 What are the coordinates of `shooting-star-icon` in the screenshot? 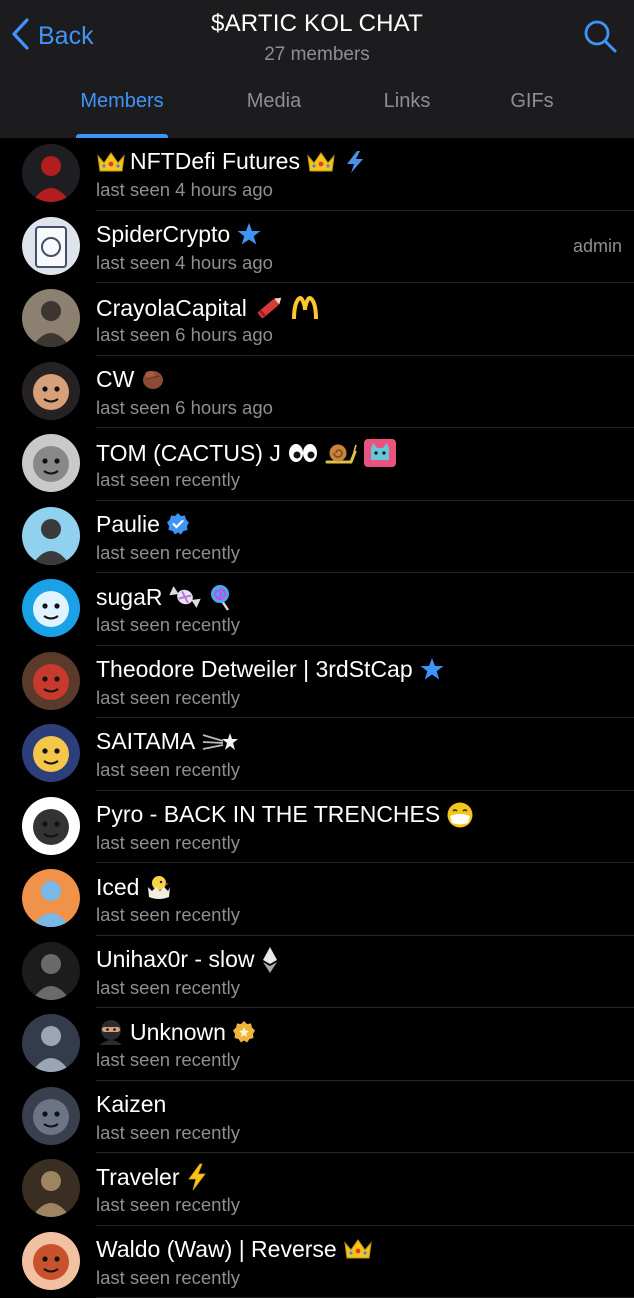 It's located at (220, 742).